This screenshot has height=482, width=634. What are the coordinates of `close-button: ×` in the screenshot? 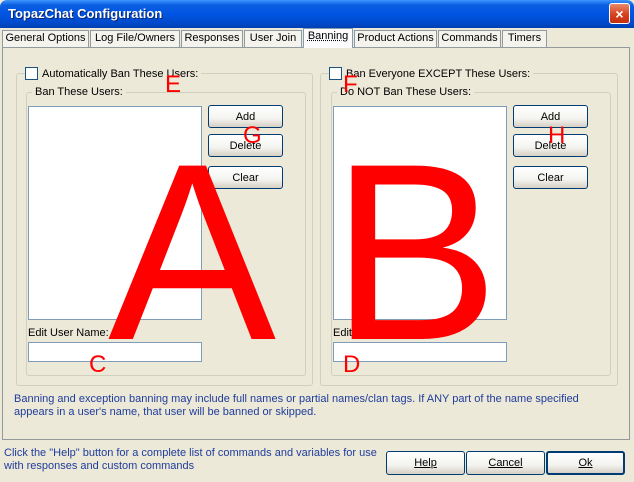 It's located at (619, 13).